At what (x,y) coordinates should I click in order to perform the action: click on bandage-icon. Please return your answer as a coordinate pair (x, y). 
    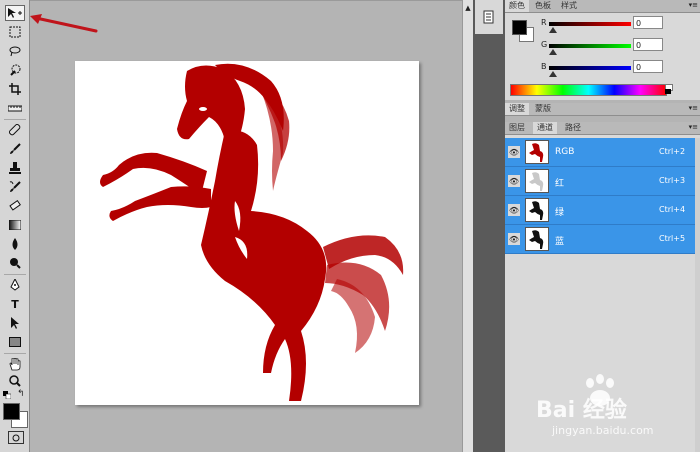
    Looking at the image, I should click on (15, 130).